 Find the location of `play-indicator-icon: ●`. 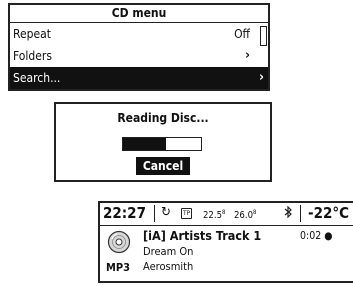

play-indicator-icon: ● is located at coordinates (328, 236).